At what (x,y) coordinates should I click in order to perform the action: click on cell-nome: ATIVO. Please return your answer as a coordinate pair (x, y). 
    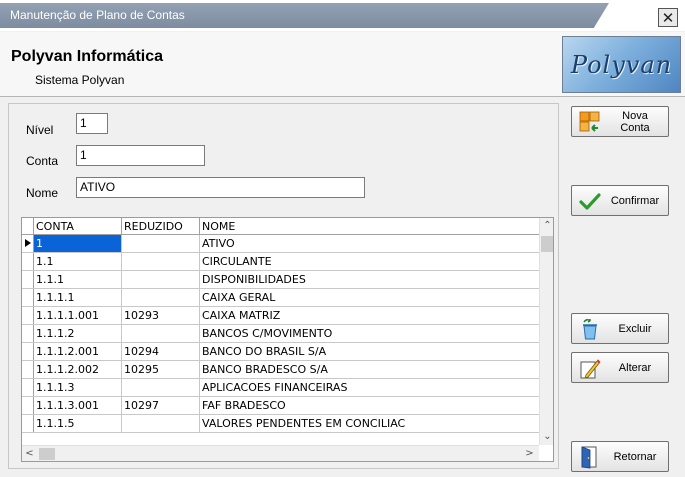
    Looking at the image, I should click on (369, 243).